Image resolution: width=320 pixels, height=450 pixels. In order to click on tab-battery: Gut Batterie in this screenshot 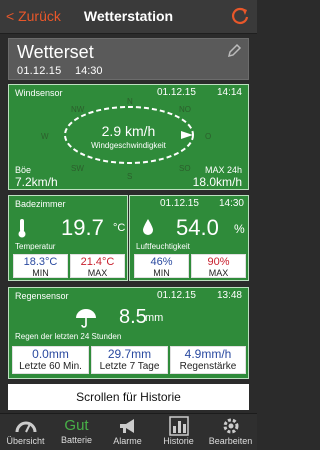, I will do `click(76, 432)`.